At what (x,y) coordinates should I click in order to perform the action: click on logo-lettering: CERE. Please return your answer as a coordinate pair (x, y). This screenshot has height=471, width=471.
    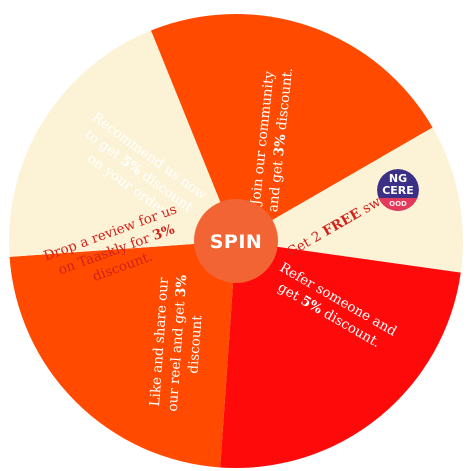
    Looking at the image, I should click on (398, 190).